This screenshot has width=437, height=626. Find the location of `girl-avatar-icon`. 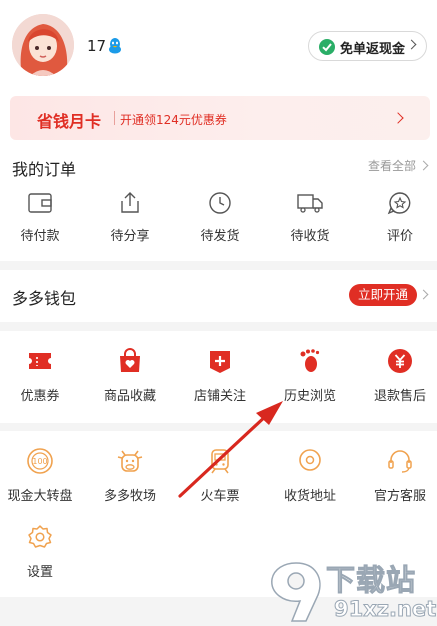

girl-avatar-icon is located at coordinates (43, 45).